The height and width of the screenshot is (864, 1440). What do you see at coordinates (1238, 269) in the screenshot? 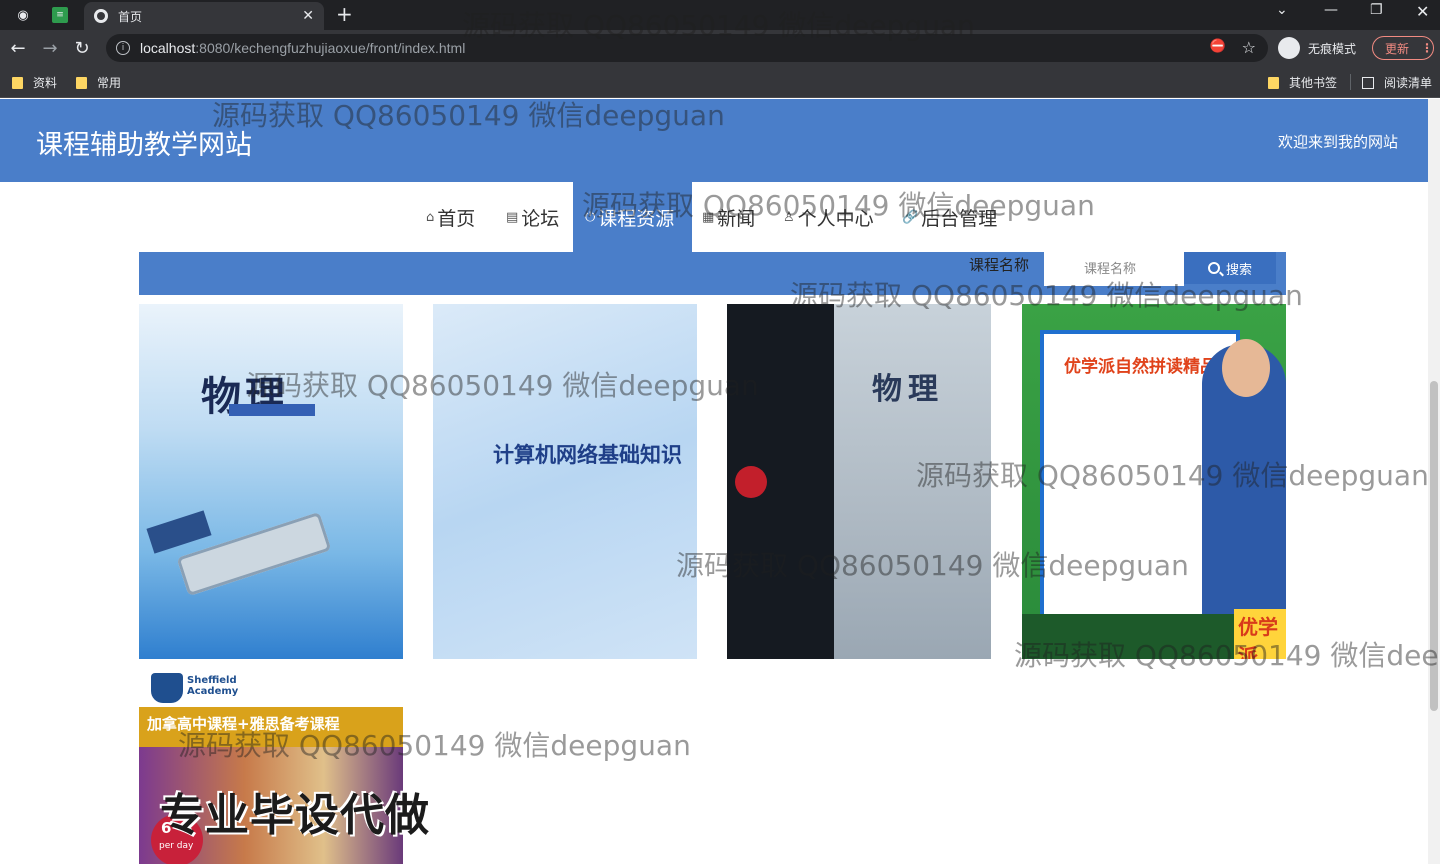
I see `search-button-label: 搜索` at bounding box center [1238, 269].